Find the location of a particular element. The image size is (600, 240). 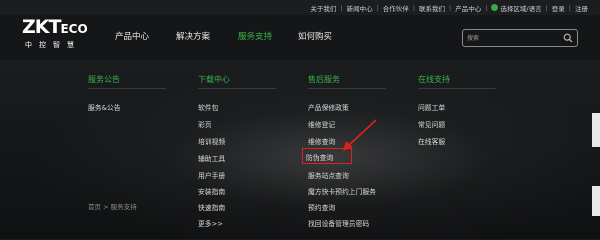

topbar-link-products: 产品中心 is located at coordinates (468, 8).